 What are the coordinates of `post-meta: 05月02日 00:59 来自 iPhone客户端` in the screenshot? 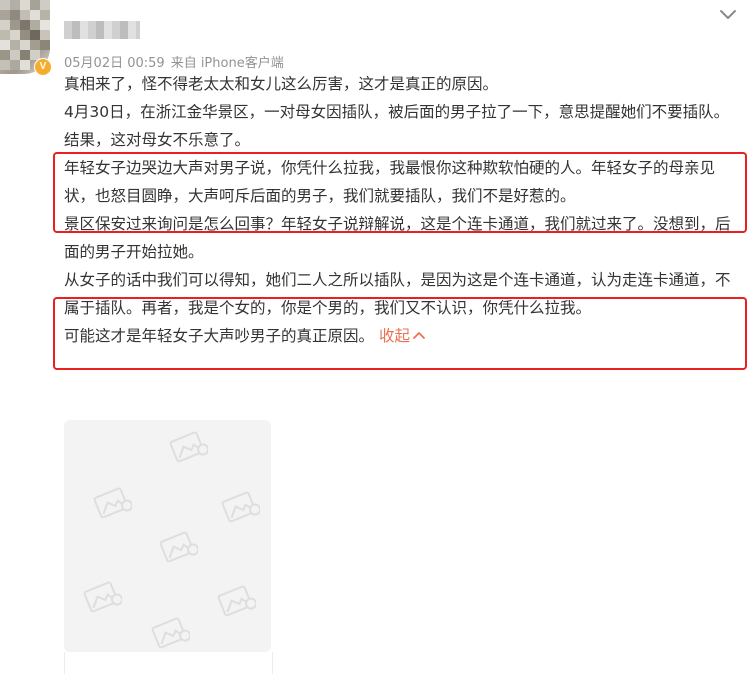 It's located at (174, 61).